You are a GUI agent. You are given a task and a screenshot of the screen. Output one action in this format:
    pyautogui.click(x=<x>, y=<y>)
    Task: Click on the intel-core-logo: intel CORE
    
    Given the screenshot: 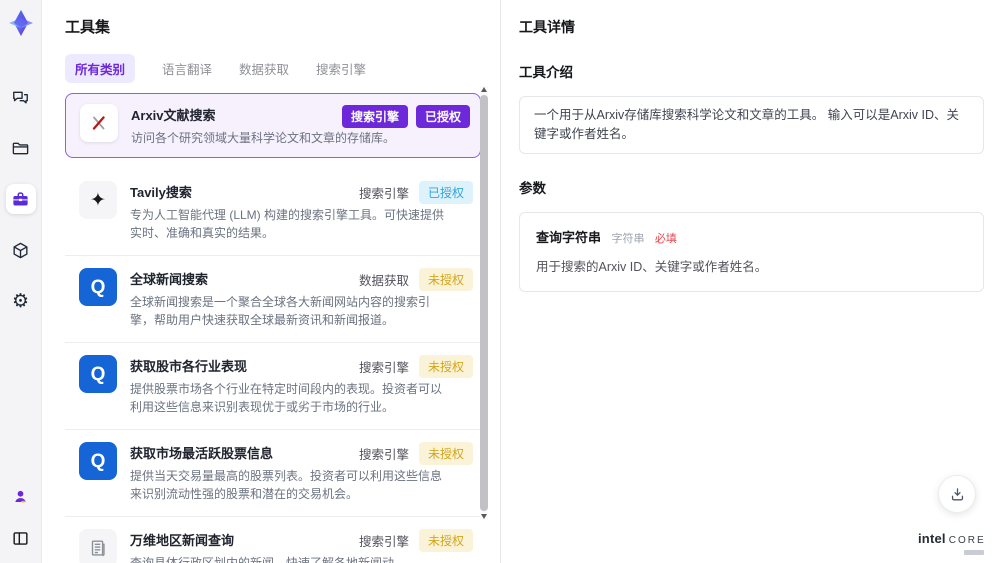 What is the action you would take?
    pyautogui.click(x=951, y=543)
    